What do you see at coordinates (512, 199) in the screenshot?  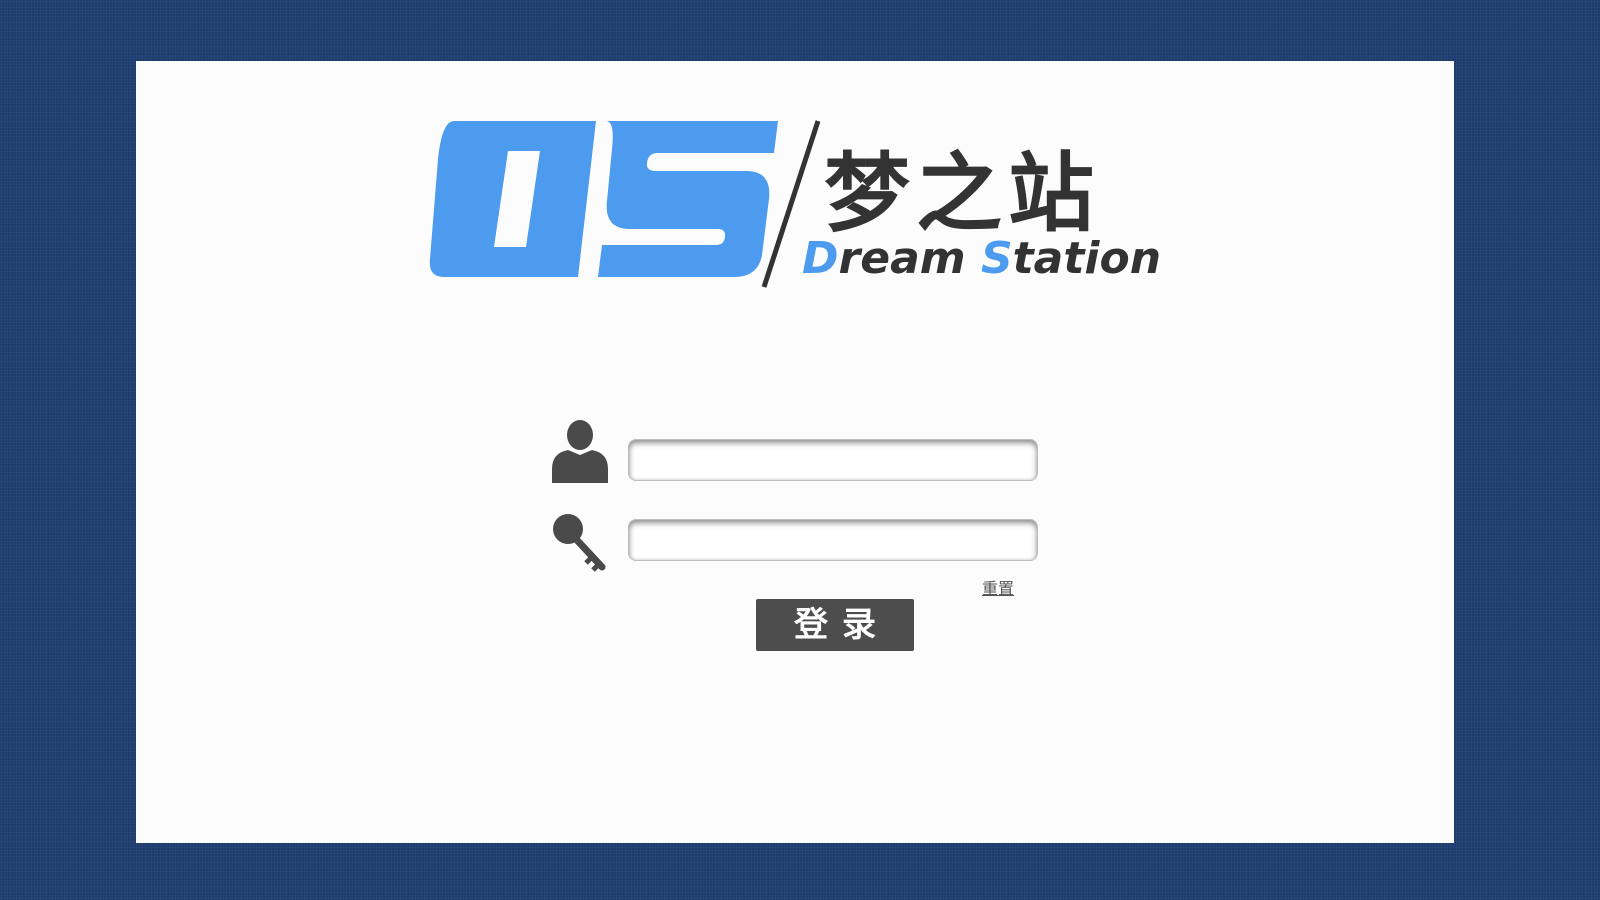 I see `logo-mark-d` at bounding box center [512, 199].